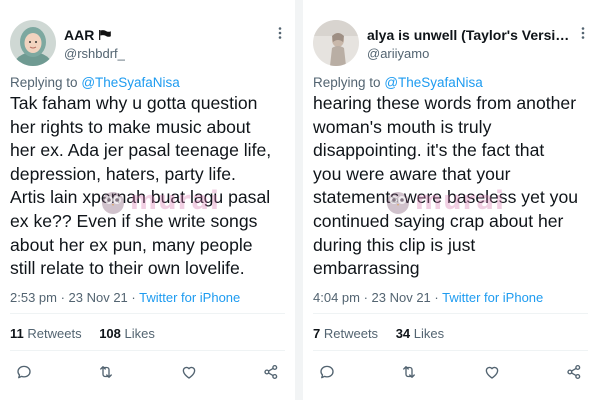 Image resolution: width=600 pixels, height=400 pixels. I want to click on retweets-count: 11, so click(17, 333).